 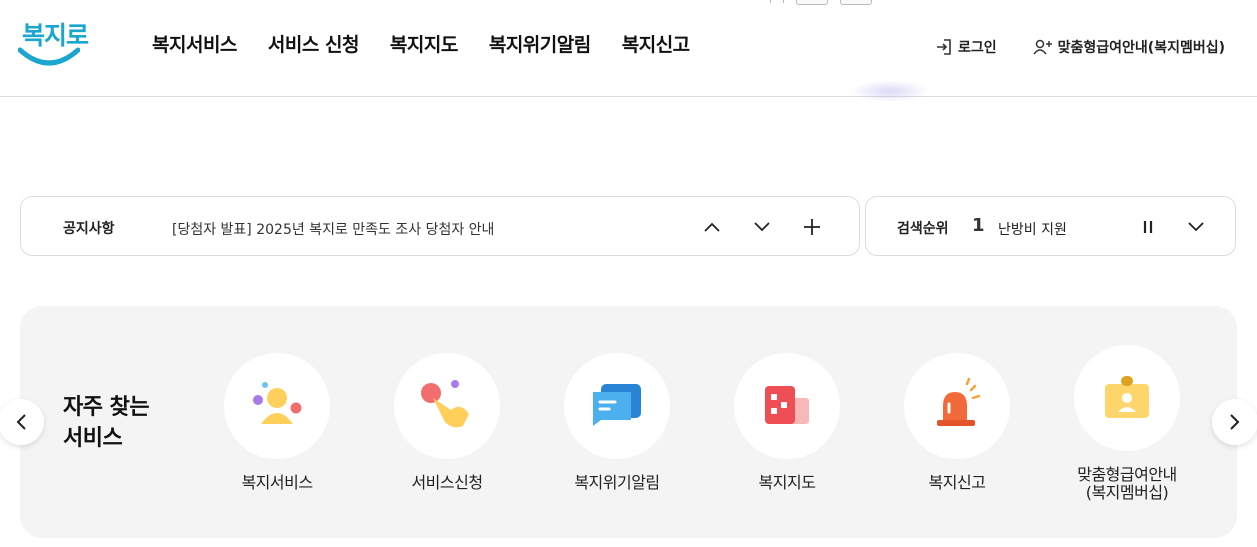 I want to click on header-util: 로그인 맞춤형급여안내(복지멤버십), so click(x=1080, y=47).